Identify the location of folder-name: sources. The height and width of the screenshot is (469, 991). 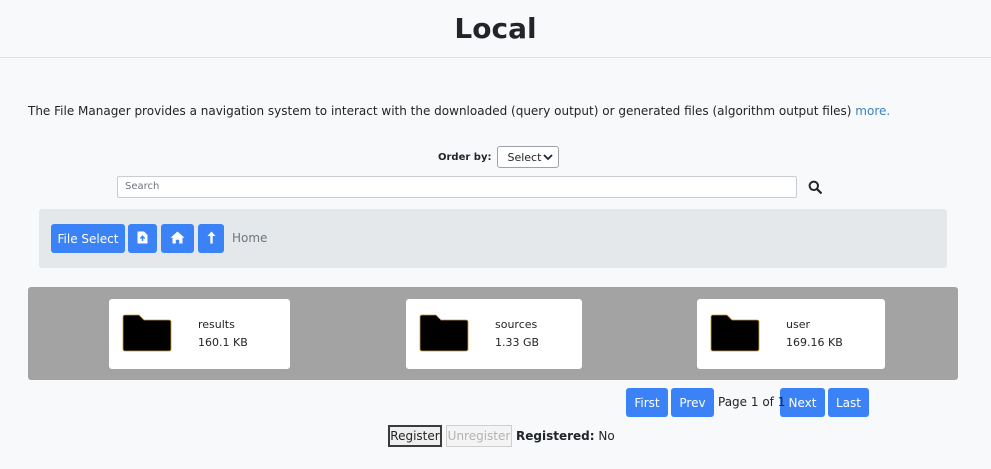
(516, 324).